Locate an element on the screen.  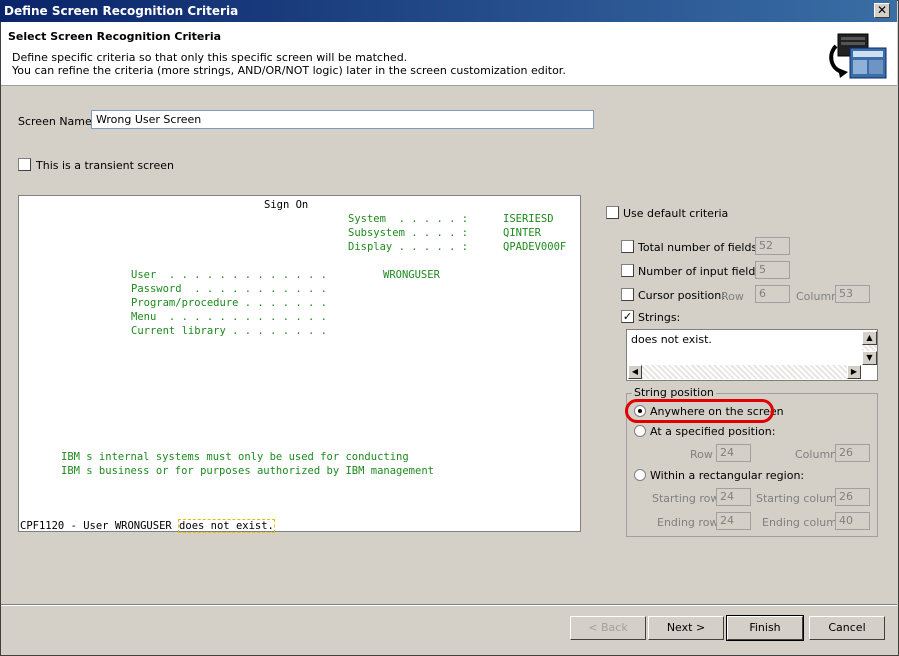
cursor-position-checkbox is located at coordinates (627, 294).